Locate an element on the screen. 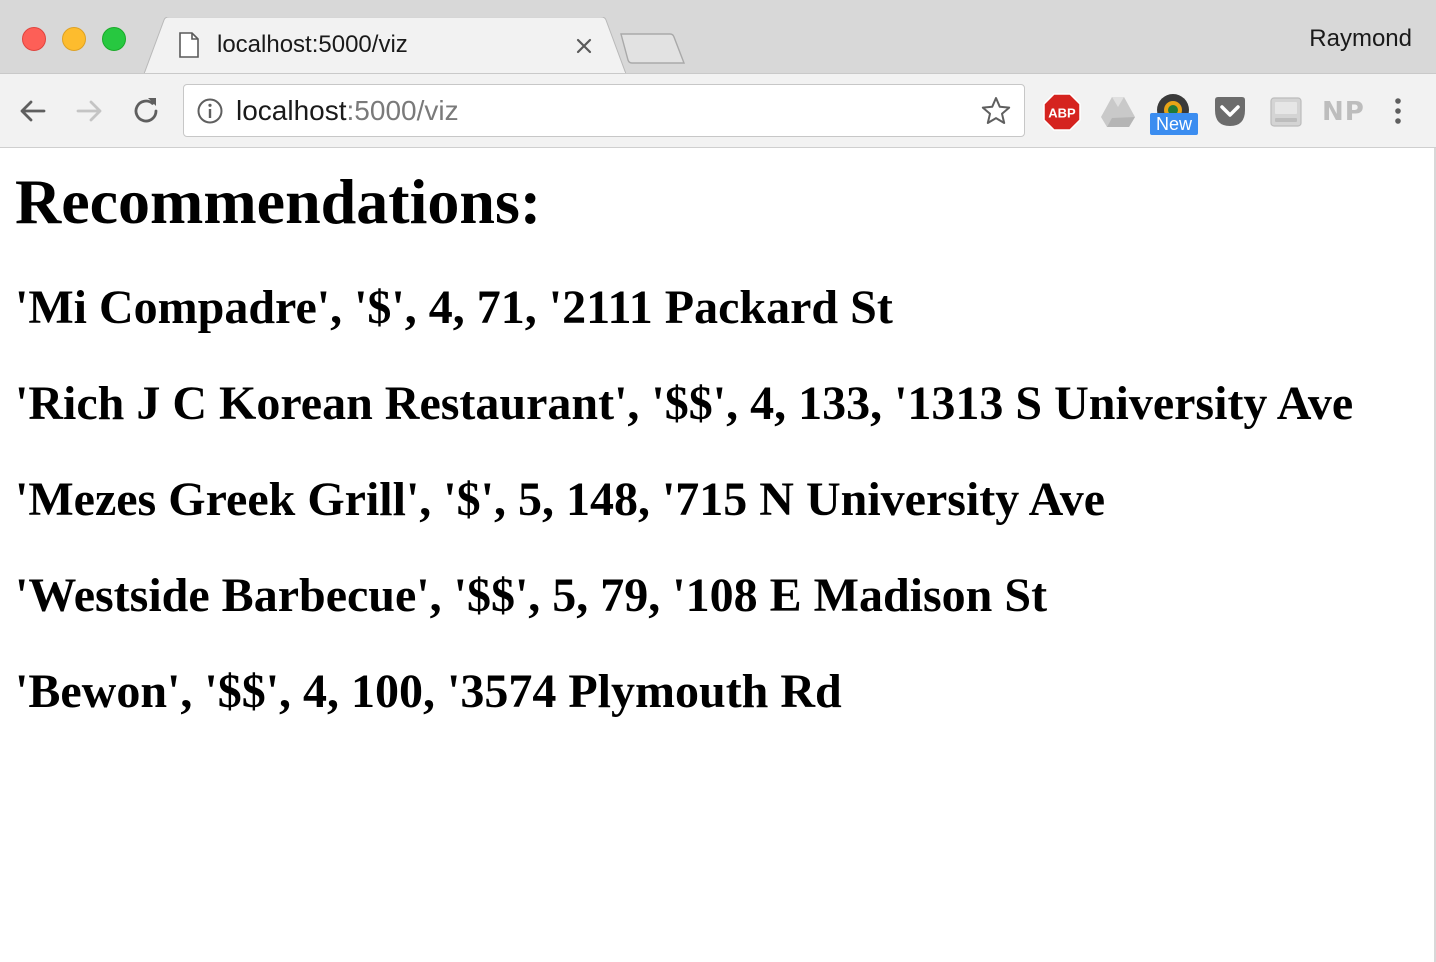 The width and height of the screenshot is (1436, 962). recommendation-item: 'Bewon', '$$', 4, 100, '3574 Plymouth Rd is located at coordinates (428, 691).